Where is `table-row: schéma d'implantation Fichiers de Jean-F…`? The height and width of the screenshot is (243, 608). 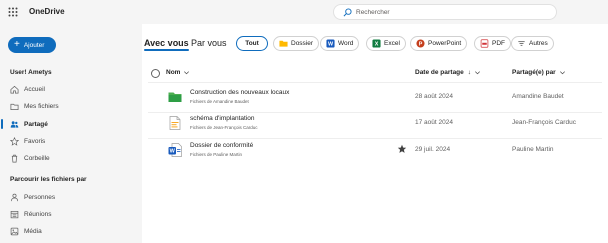 table-row: schéma d'implantation Fichiers de Jean-F… is located at coordinates (375, 125).